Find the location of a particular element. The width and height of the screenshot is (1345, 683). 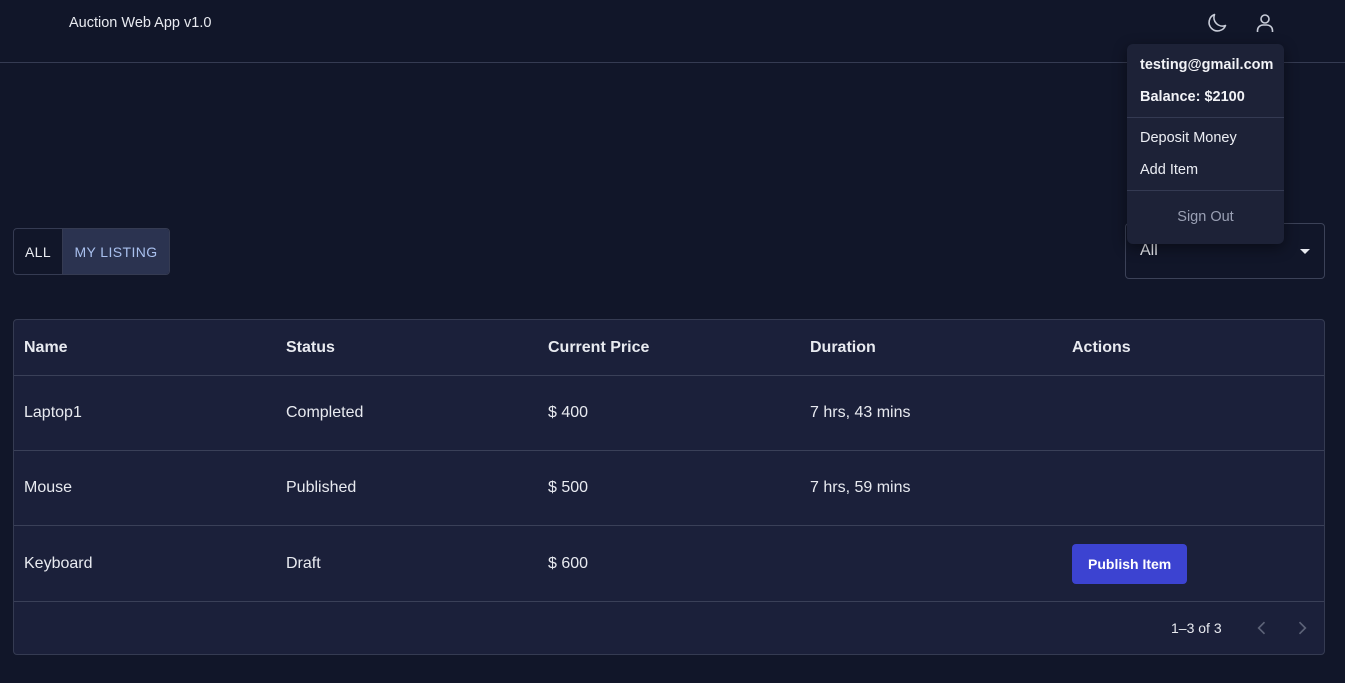

cell-price: $ 600 is located at coordinates (568, 563).